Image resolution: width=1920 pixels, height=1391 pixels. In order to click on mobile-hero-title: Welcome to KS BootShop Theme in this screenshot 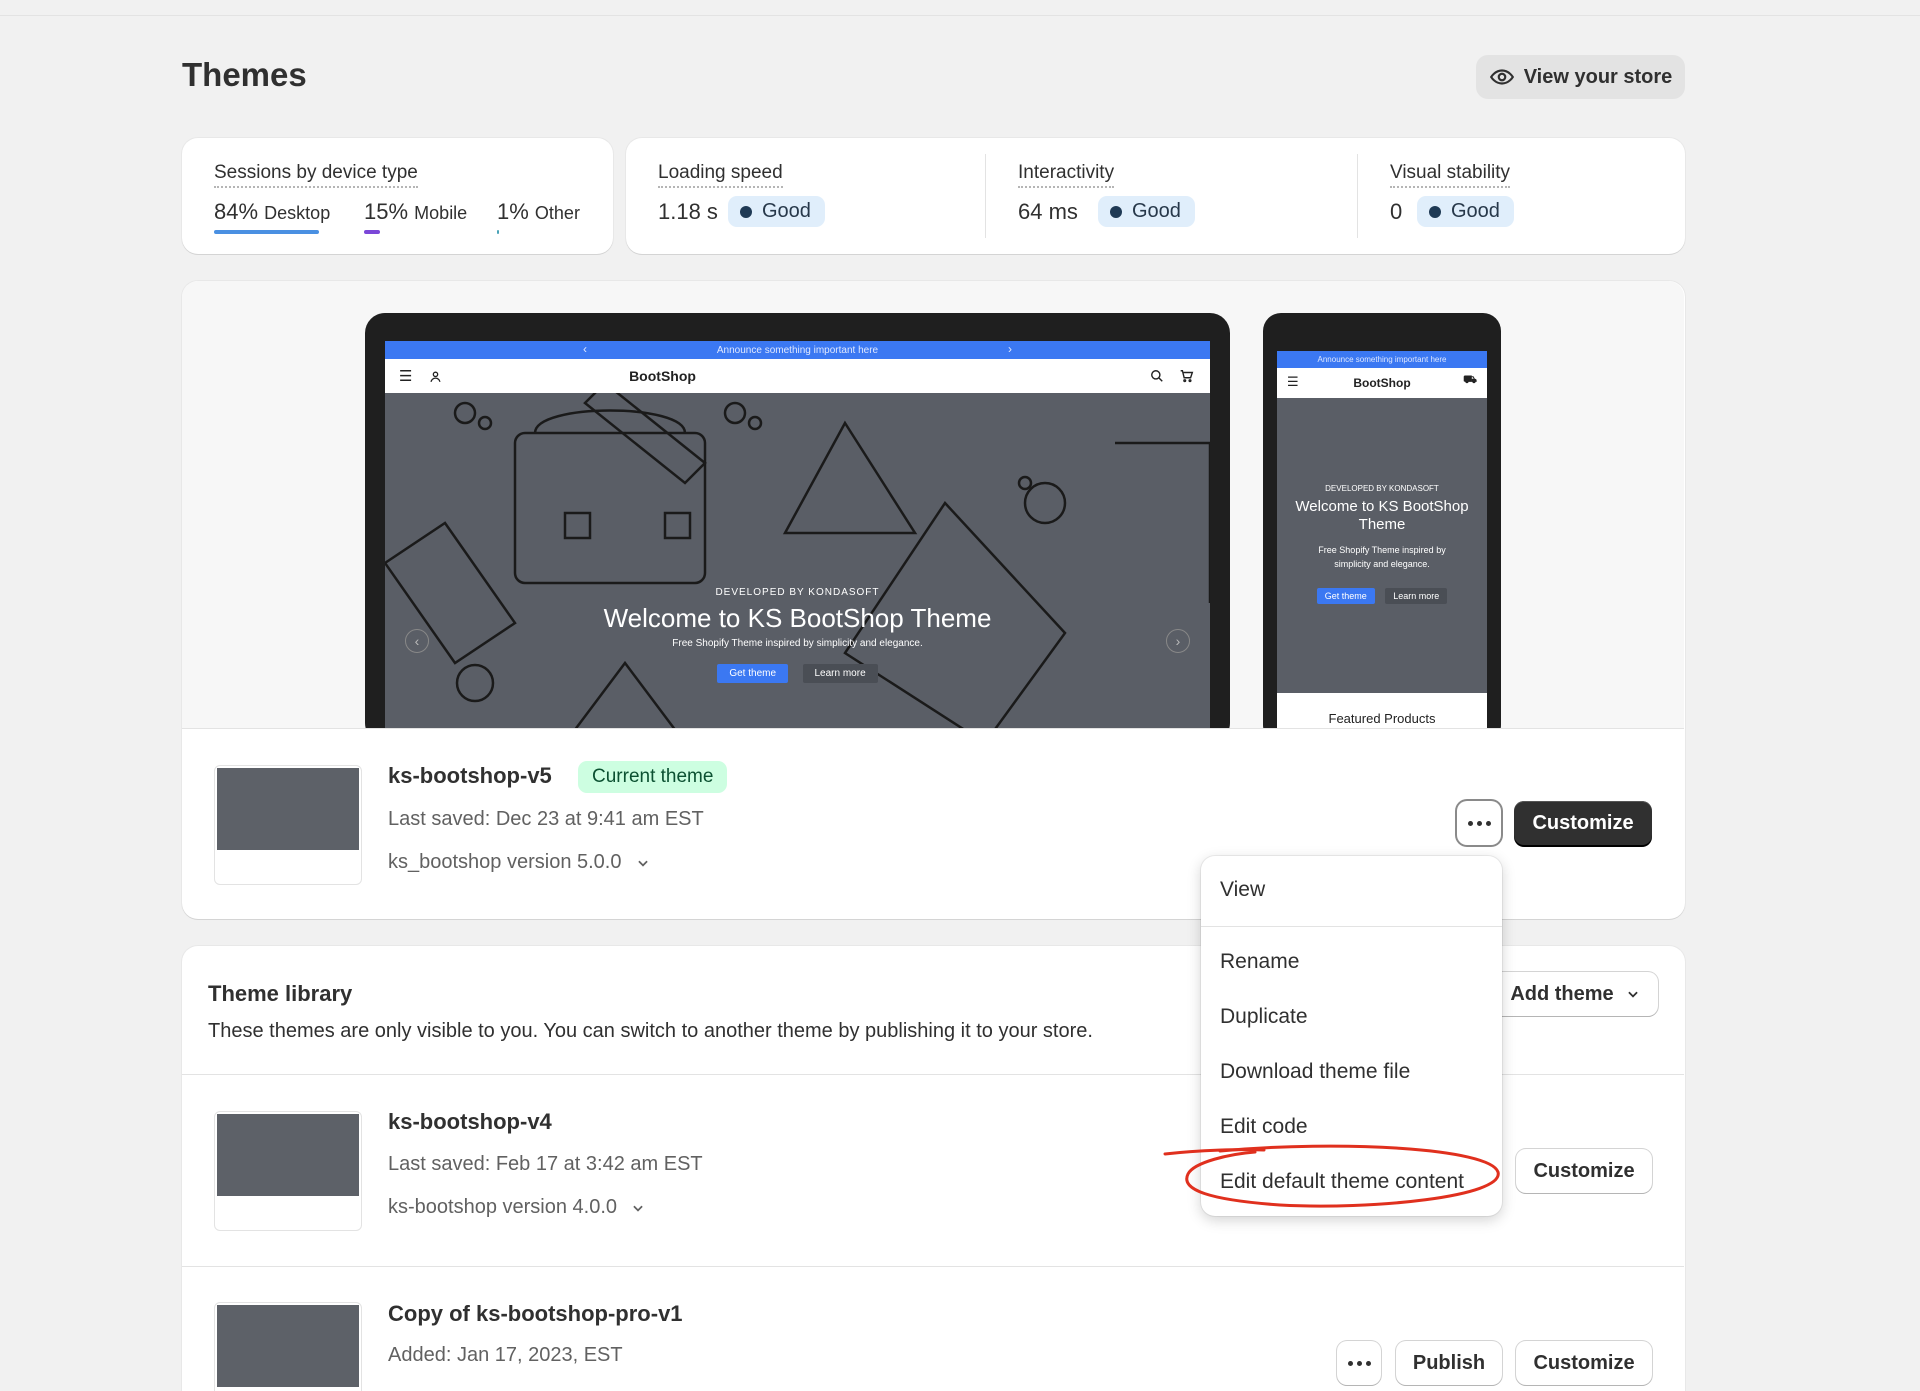, I will do `click(1382, 515)`.